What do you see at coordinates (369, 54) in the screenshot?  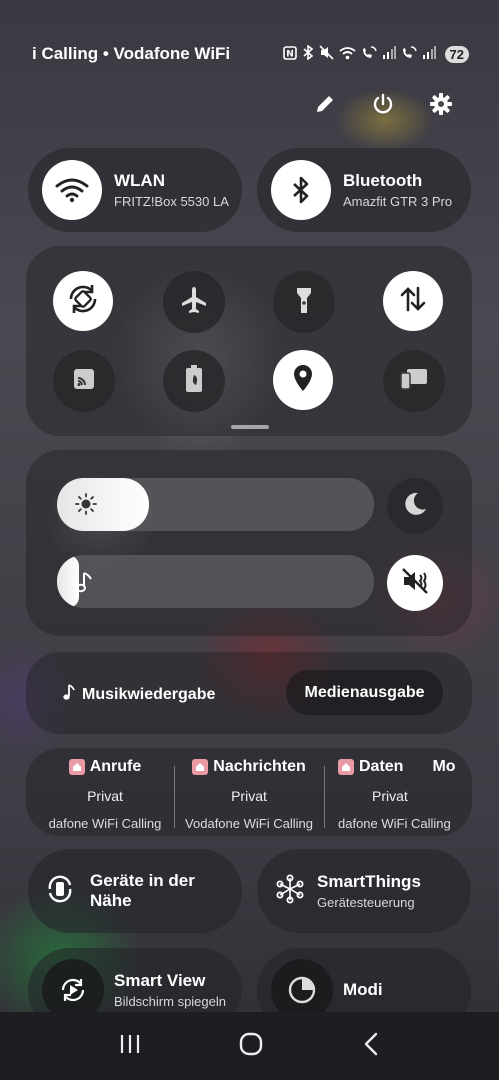 I see `wifi-calling-icon` at bounding box center [369, 54].